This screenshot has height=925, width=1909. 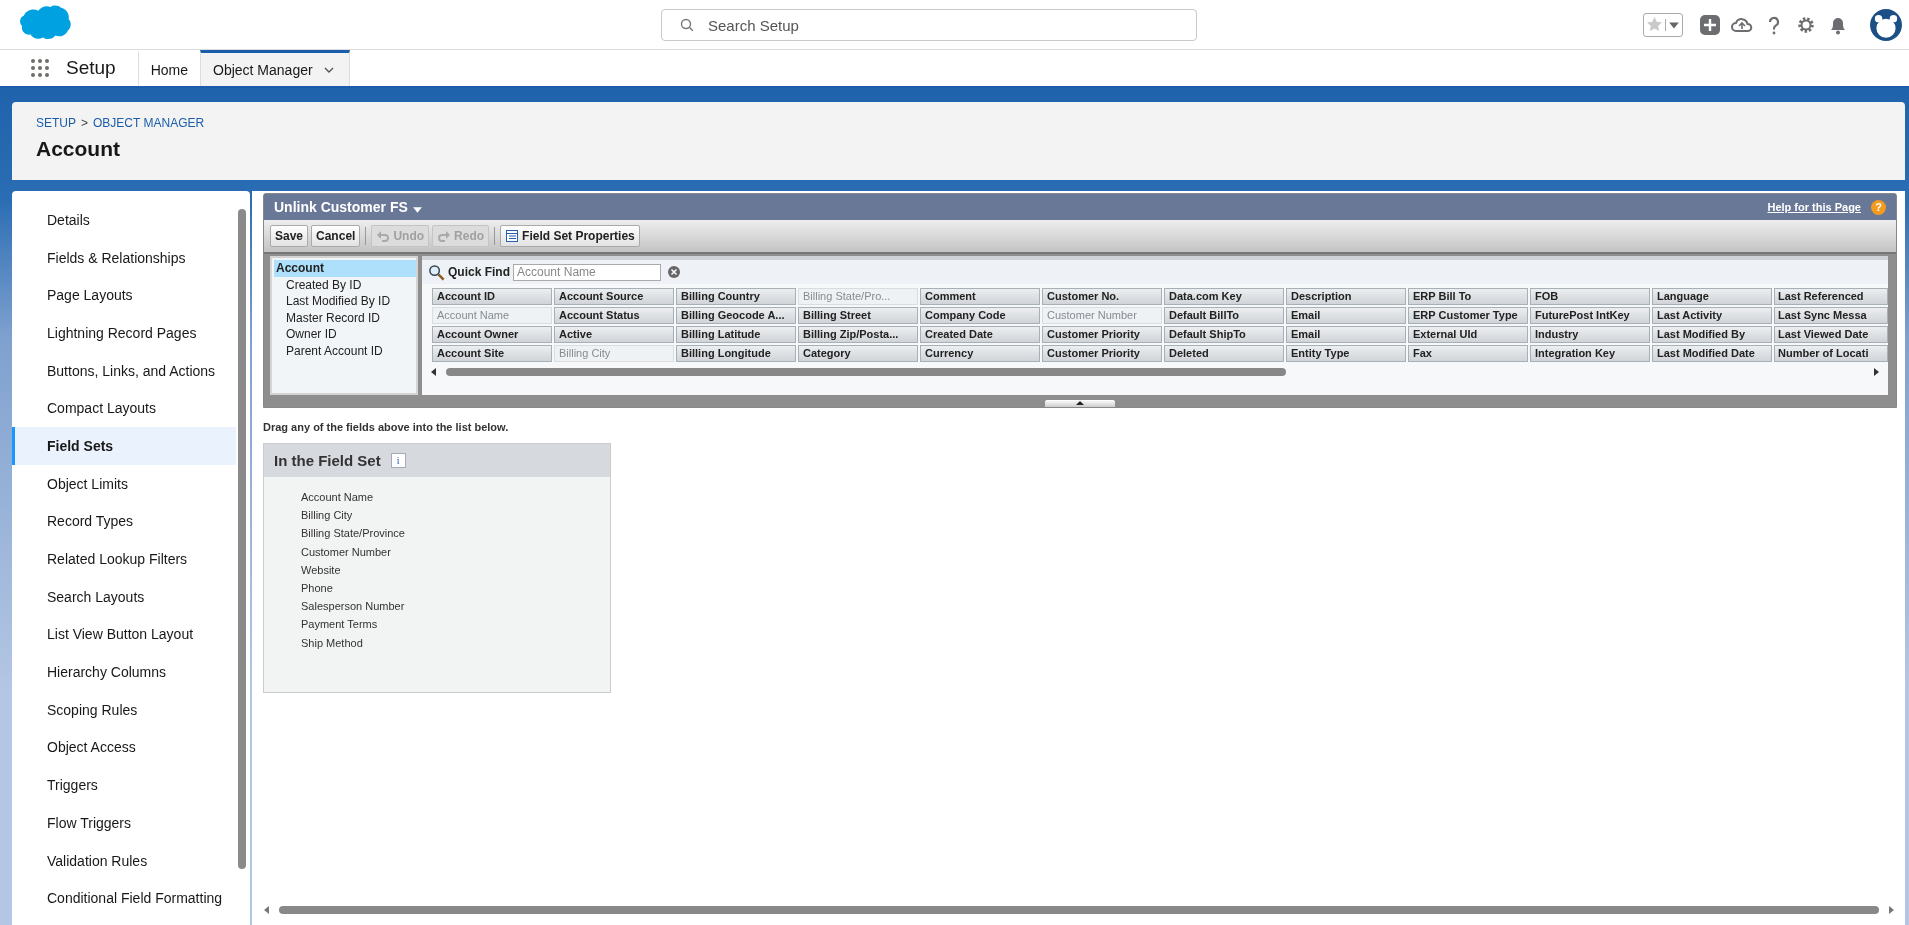 What do you see at coordinates (1712, 296) in the screenshot?
I see `field-chip: Language` at bounding box center [1712, 296].